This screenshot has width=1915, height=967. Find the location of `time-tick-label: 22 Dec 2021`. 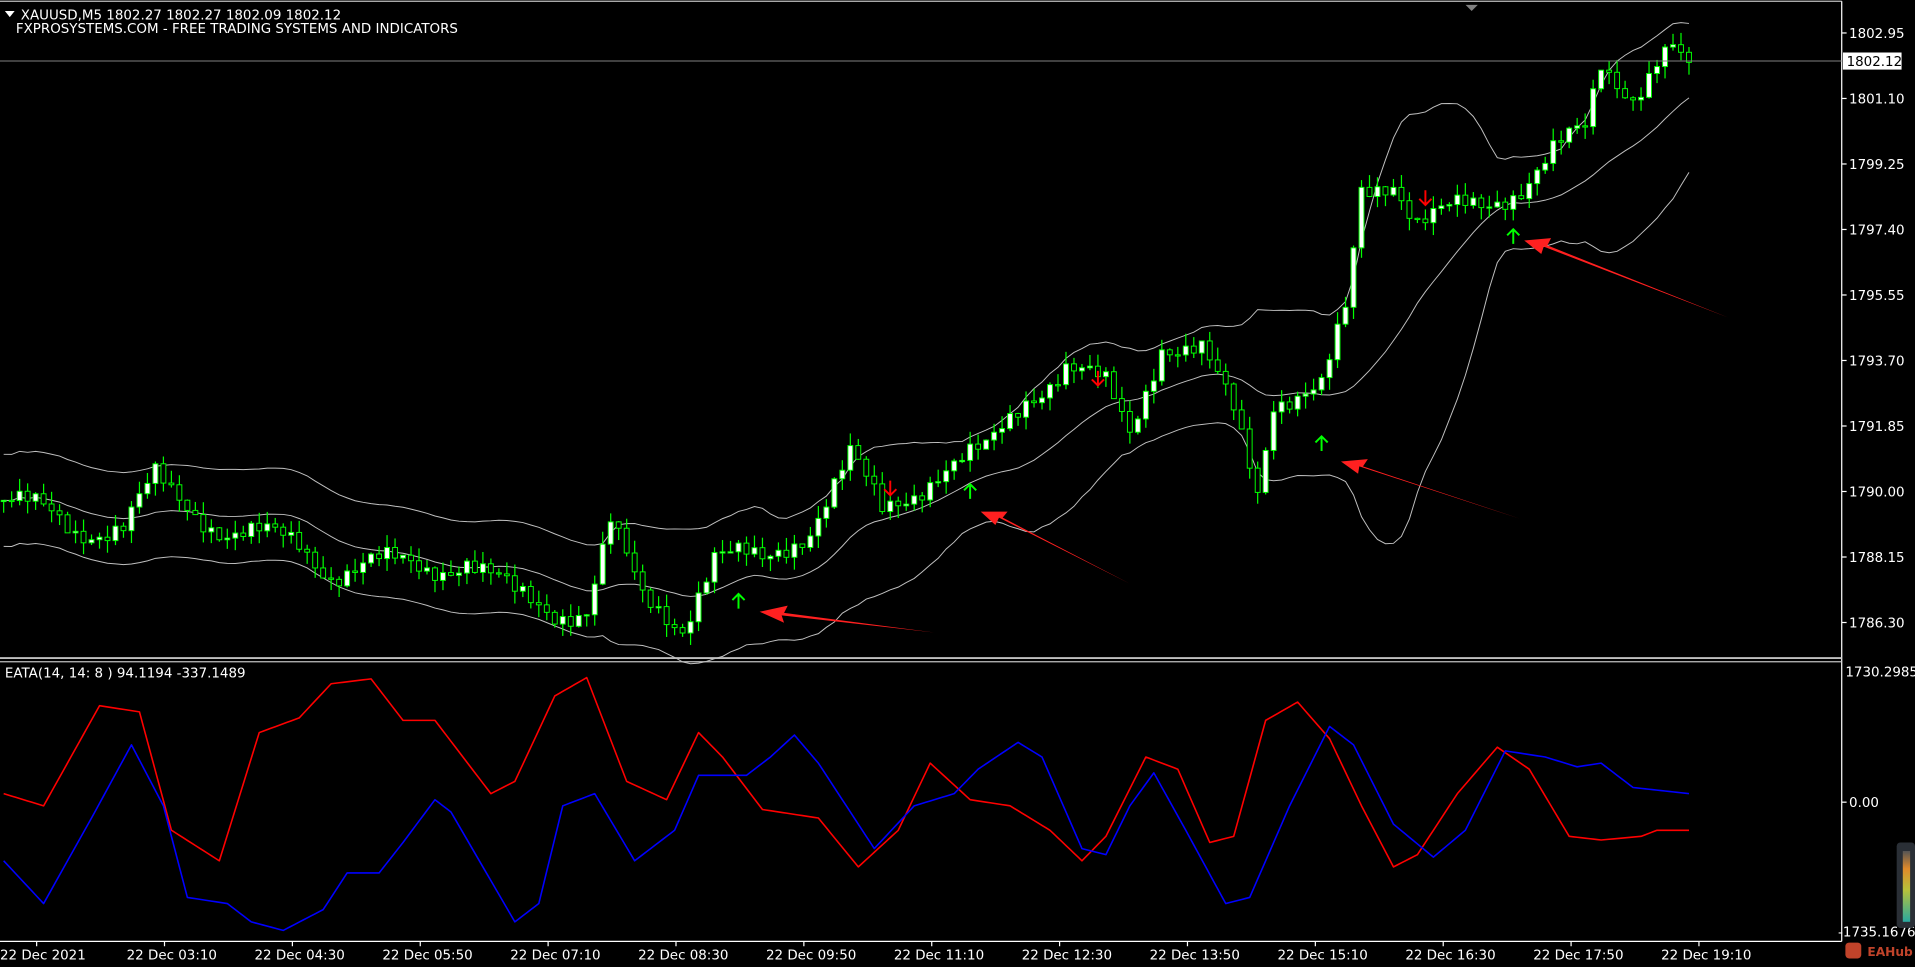

time-tick-label: 22 Dec 2021 is located at coordinates (43, 956).